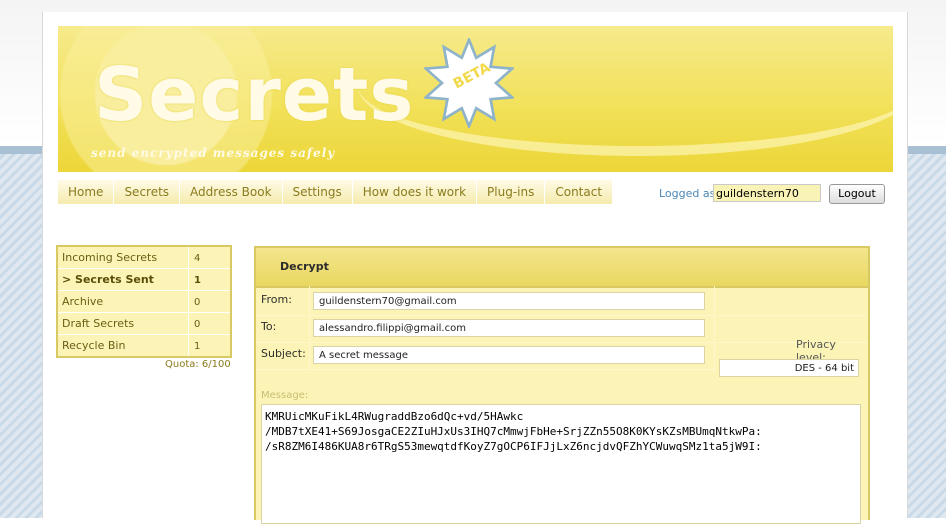 This screenshot has width=946, height=524. I want to click on folder-recycle-bin: Recycle Bin 1, so click(144, 345).